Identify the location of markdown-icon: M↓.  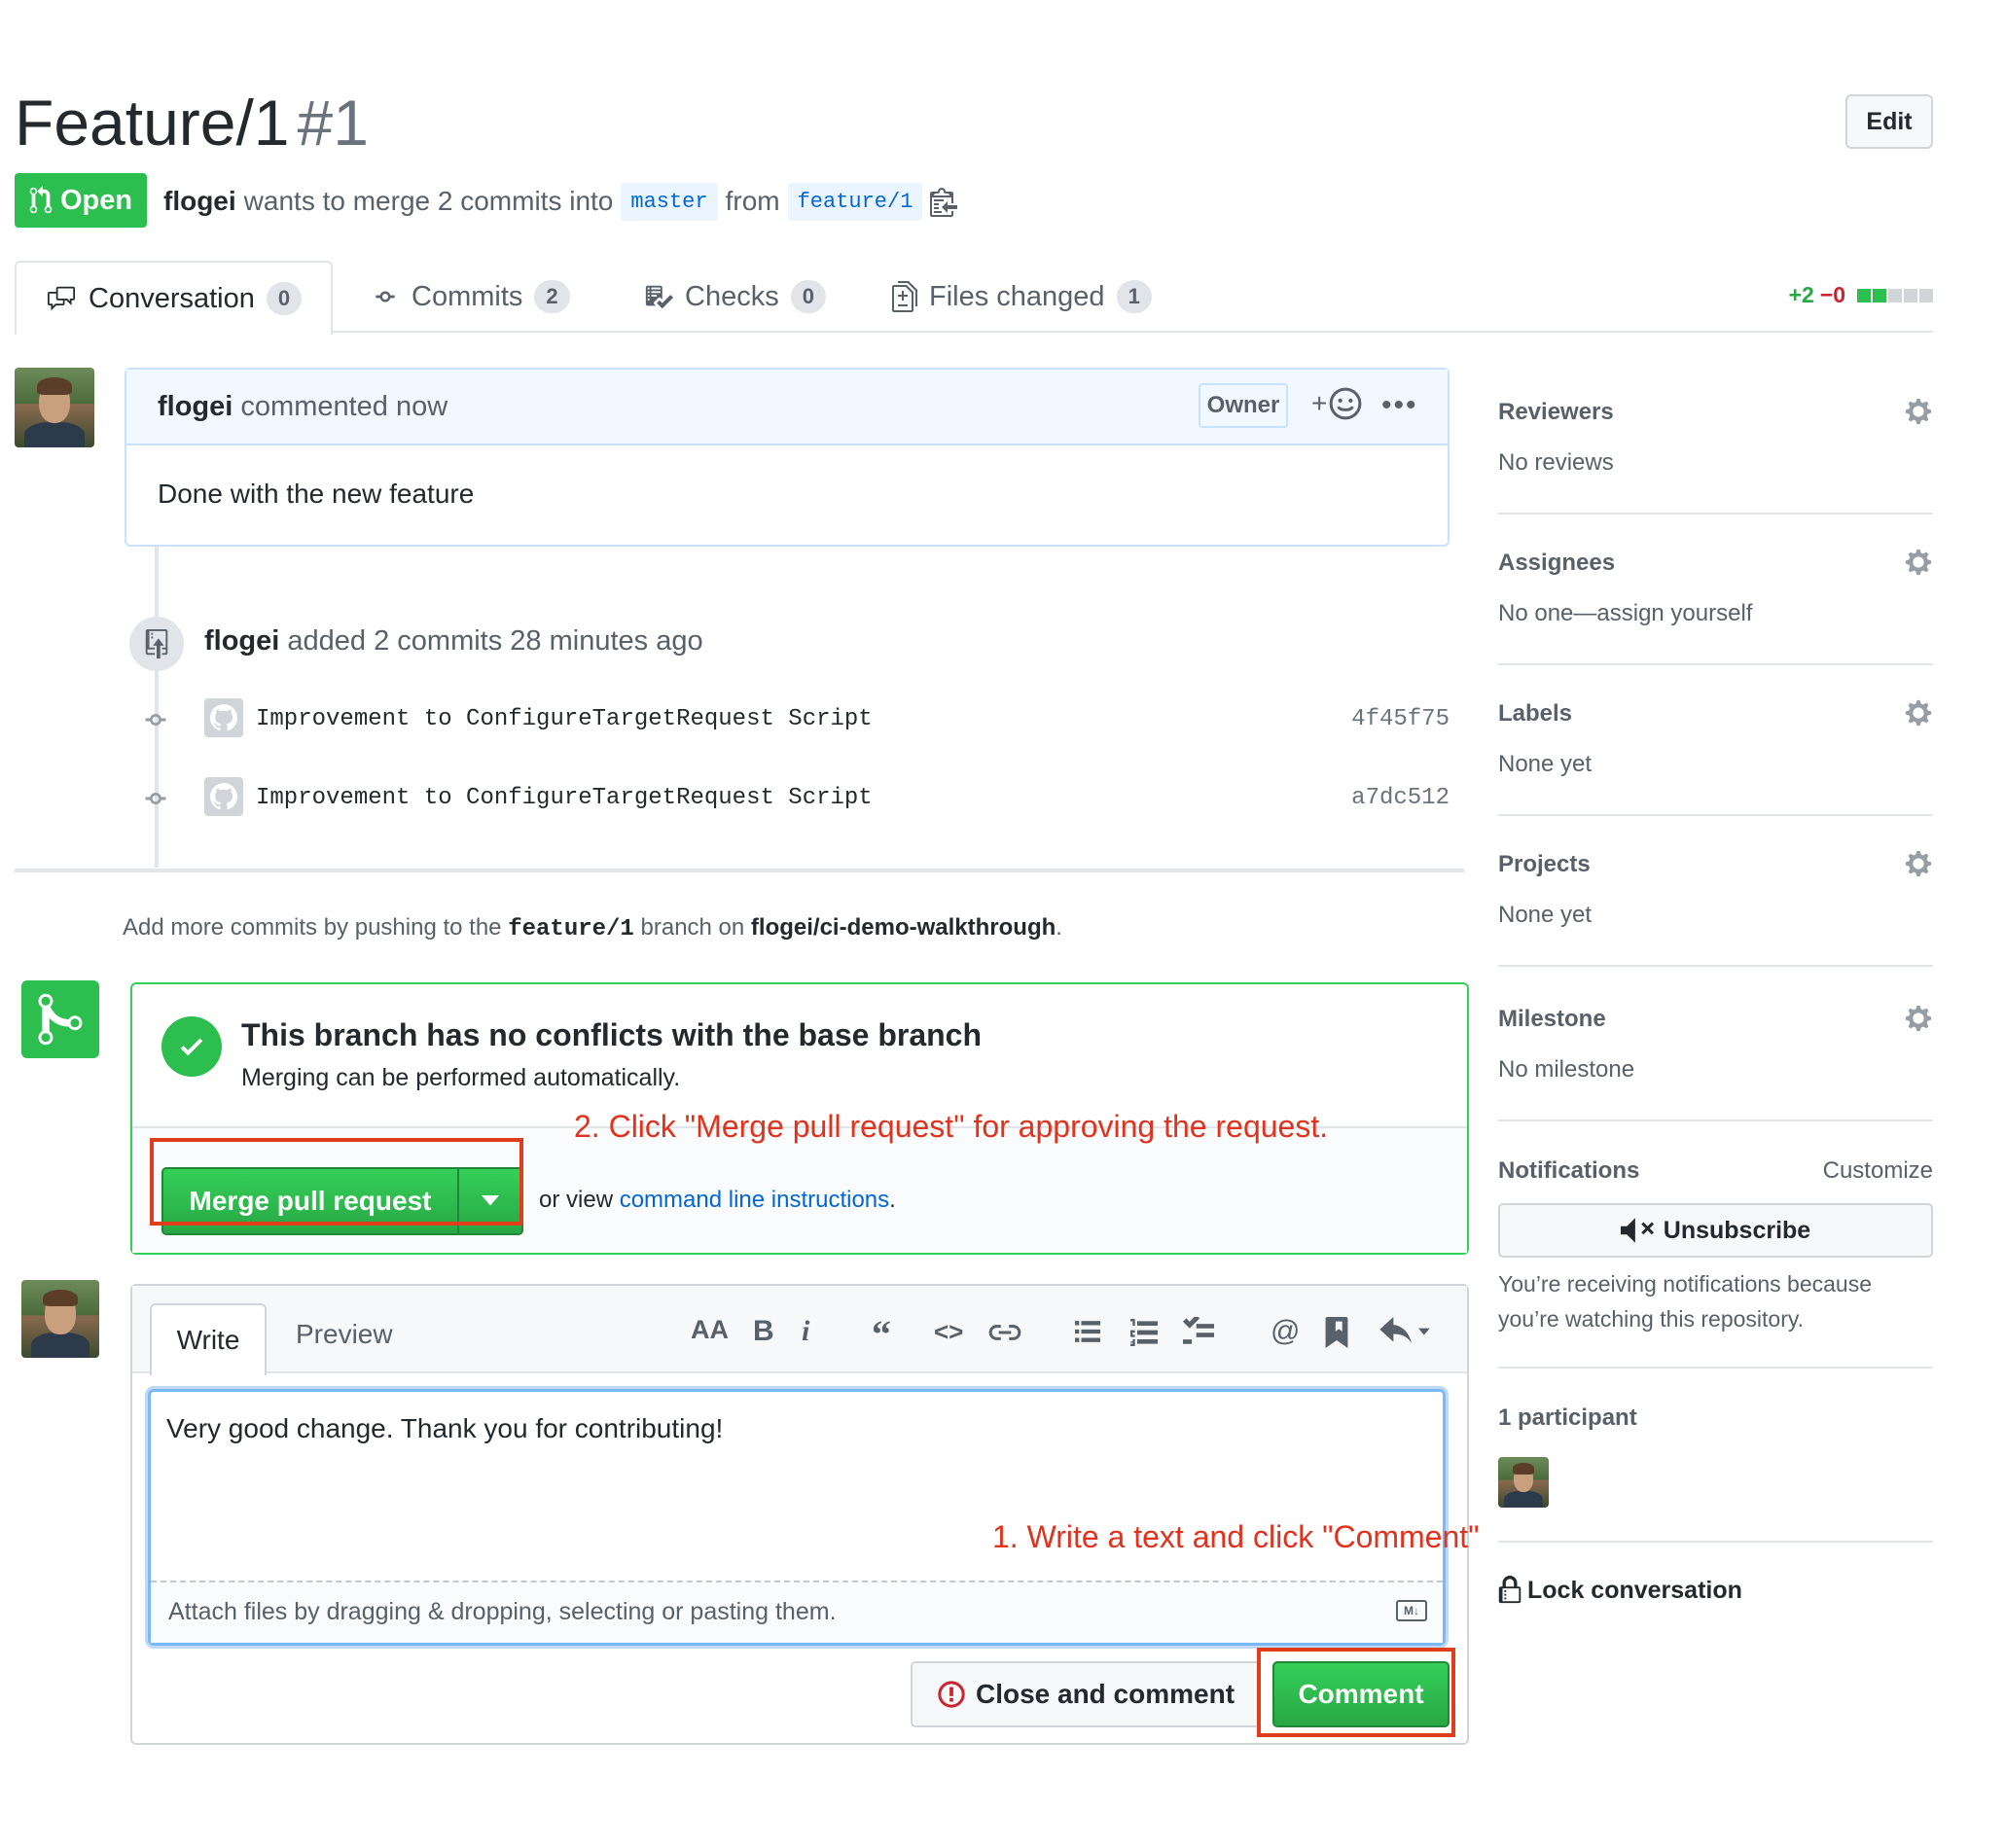
(1411, 1611).